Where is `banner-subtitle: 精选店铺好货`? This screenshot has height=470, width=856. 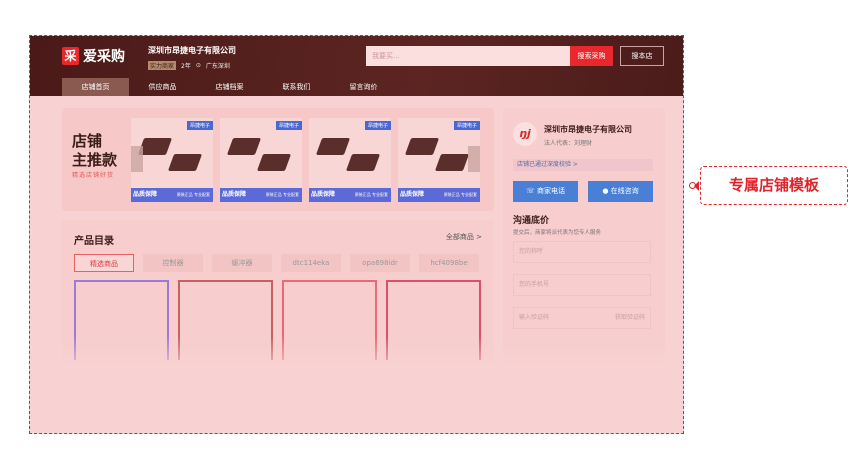
banner-subtitle: 精选店铺好货 is located at coordinates (93, 175).